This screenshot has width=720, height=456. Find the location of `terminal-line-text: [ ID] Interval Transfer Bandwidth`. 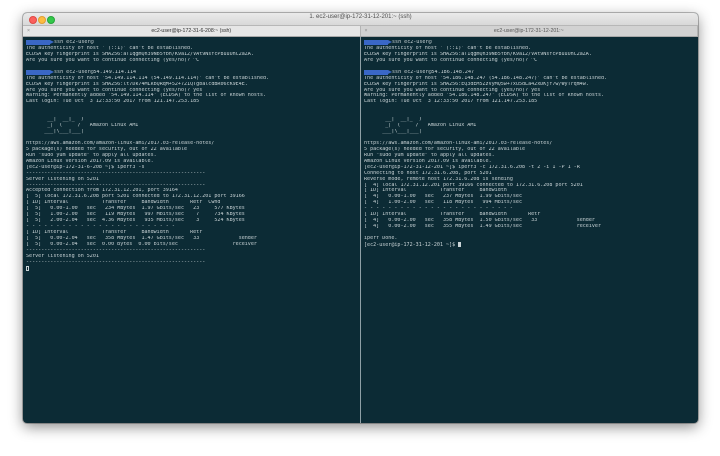

terminal-line-text: [ ID] Interval Transfer Bandwidth is located at coordinates (435, 191).